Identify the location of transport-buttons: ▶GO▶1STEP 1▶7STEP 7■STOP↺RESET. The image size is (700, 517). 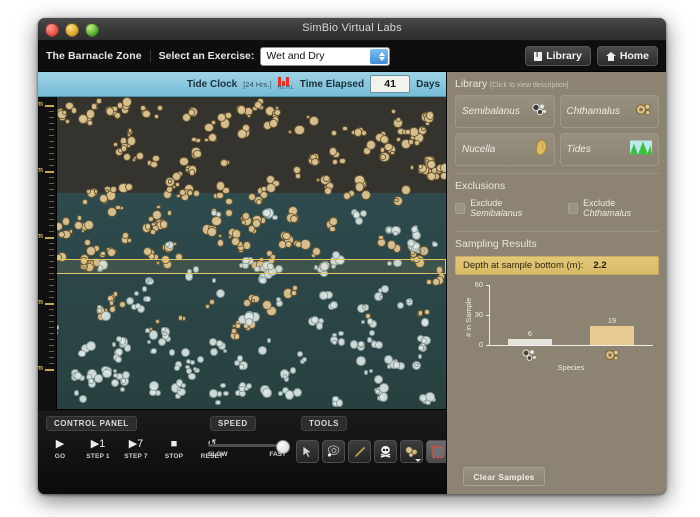
(136, 449).